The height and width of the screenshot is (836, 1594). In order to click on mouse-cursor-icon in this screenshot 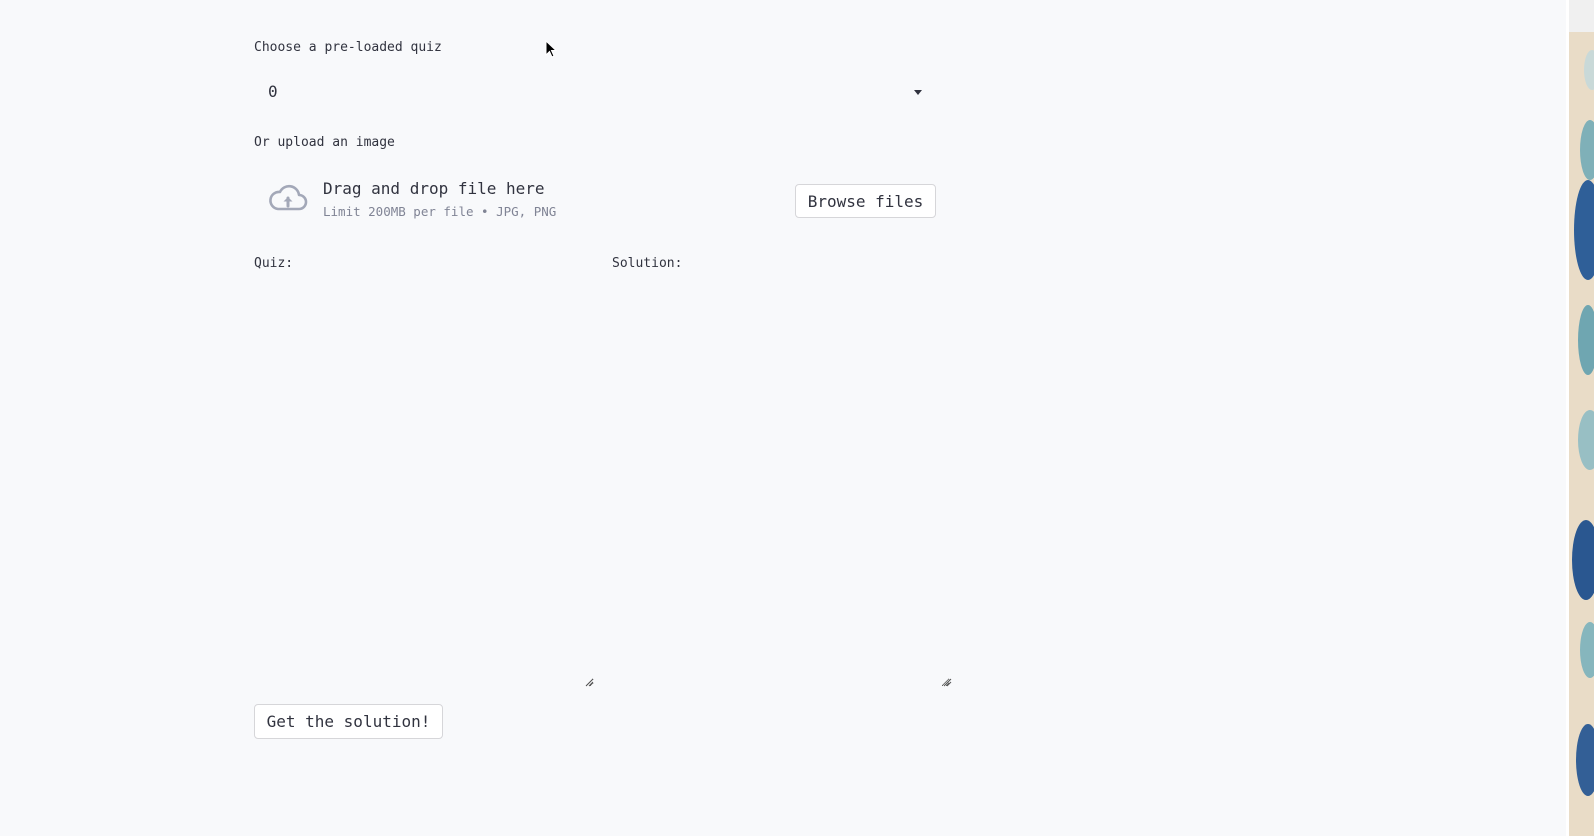, I will do `click(551, 49)`.